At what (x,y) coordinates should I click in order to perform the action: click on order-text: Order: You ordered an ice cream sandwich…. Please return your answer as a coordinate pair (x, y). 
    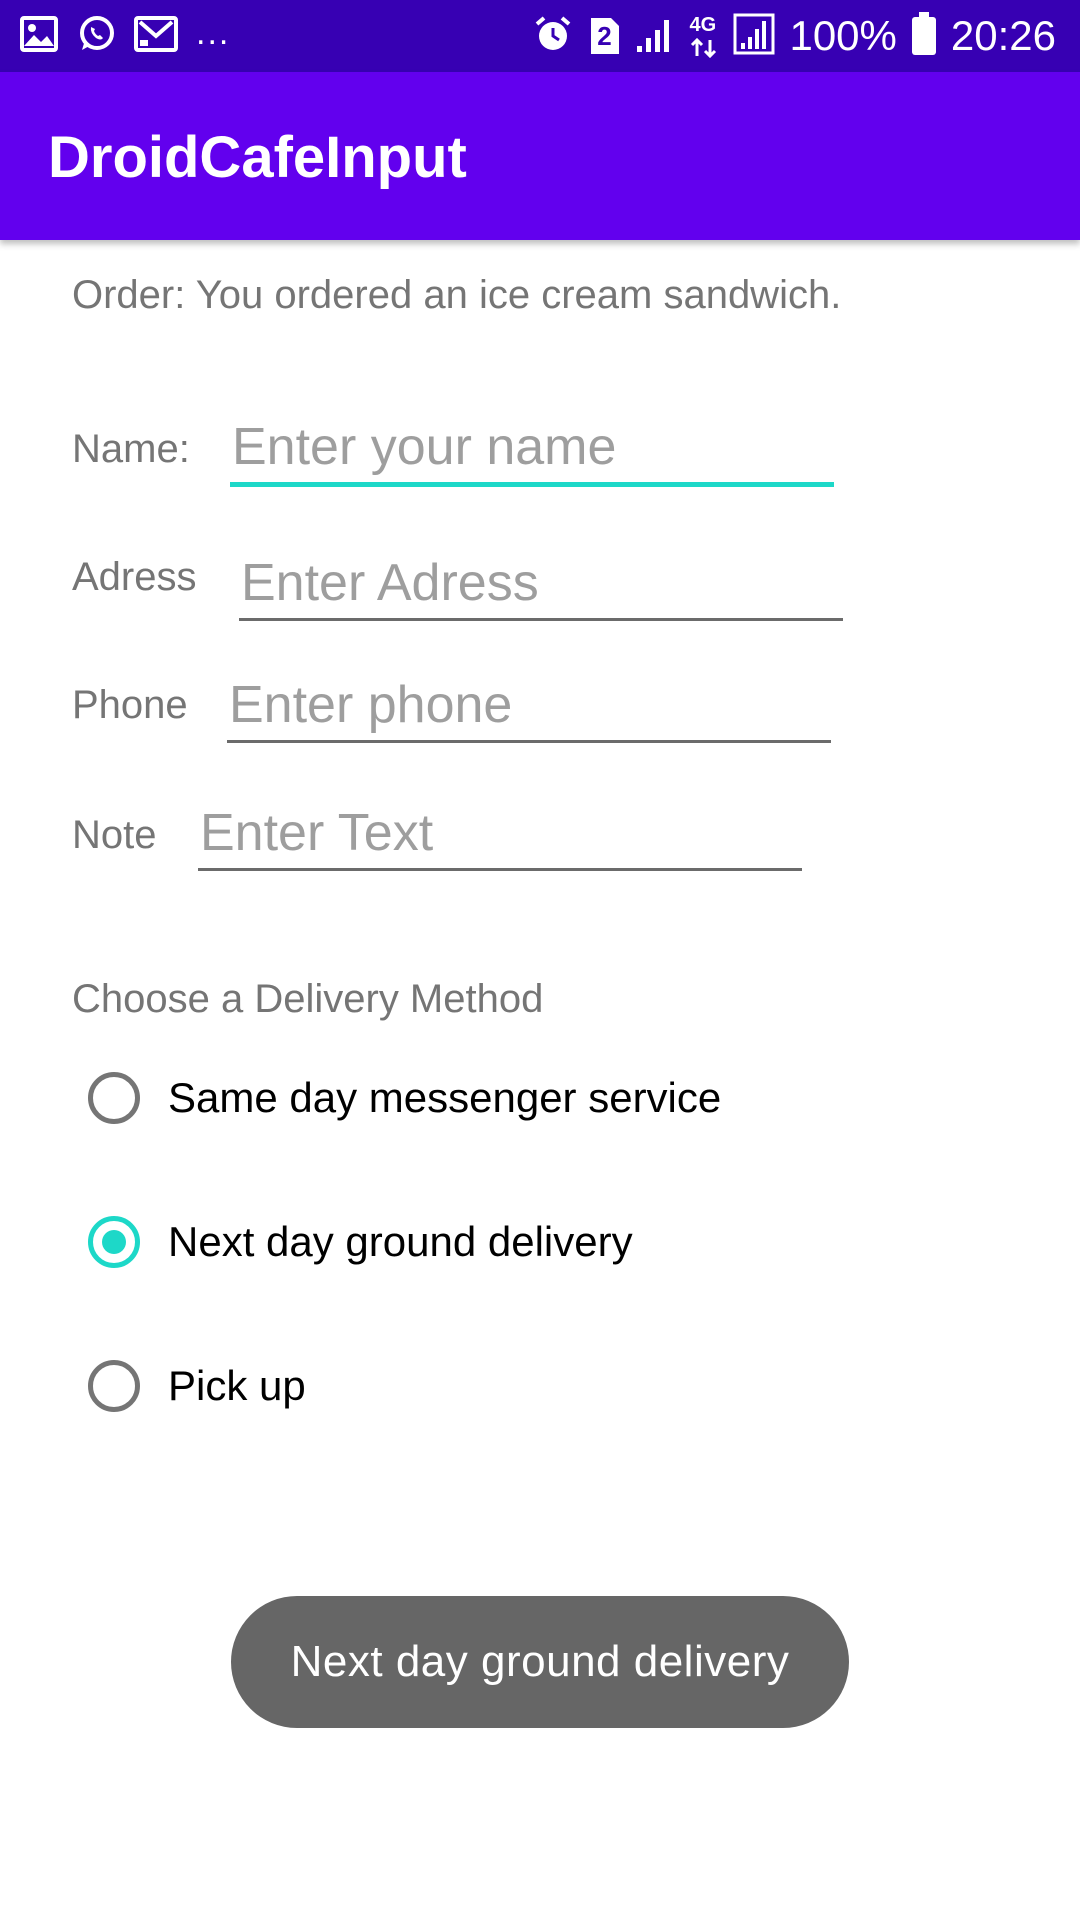
    Looking at the image, I should click on (457, 295).